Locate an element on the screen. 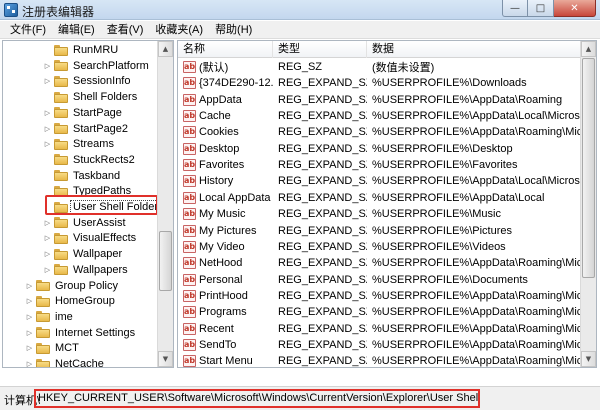 The width and height of the screenshot is (600, 410). tree-item: ▷ ime is located at coordinates (49, 317).